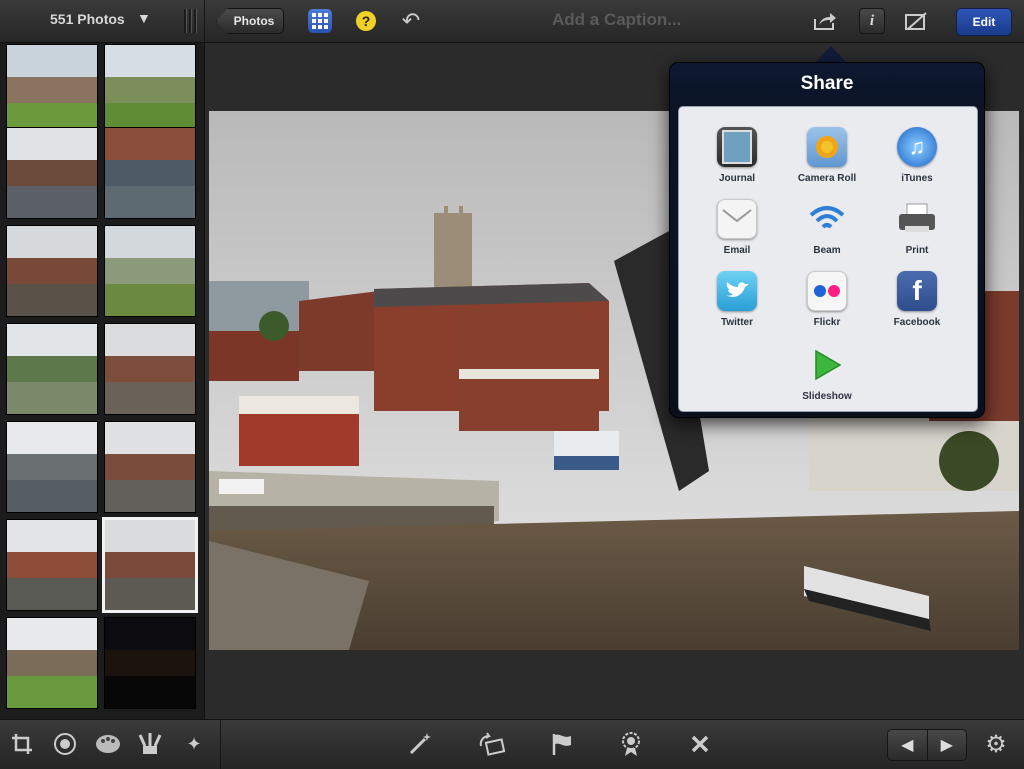 This screenshot has height=769, width=1024. Describe the element at coordinates (996, 744) in the screenshot. I see `settings-gear-icon: ⚙` at that location.